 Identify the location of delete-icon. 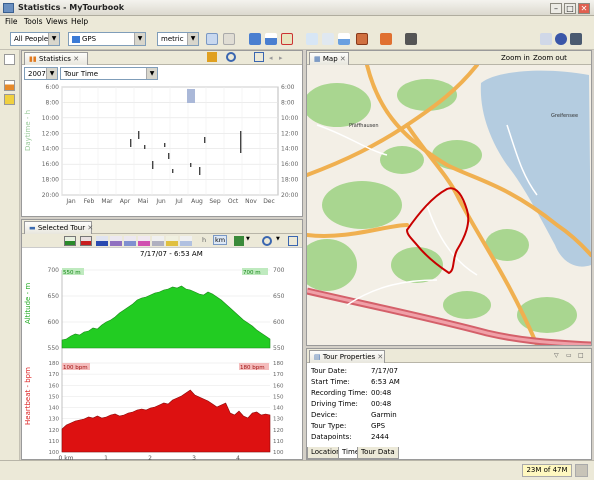
(386, 39).